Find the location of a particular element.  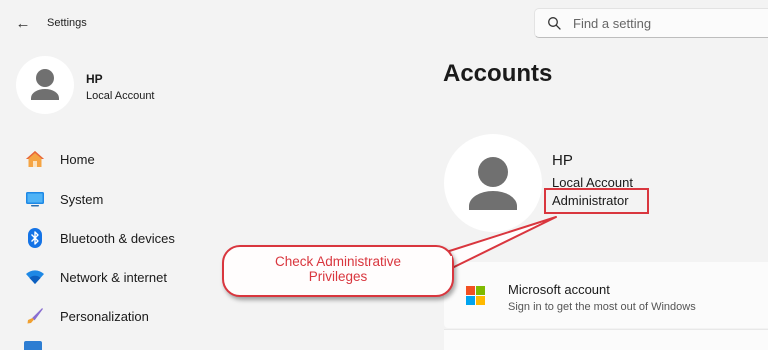

sidebar-item-system: System is located at coordinates (116, 199).